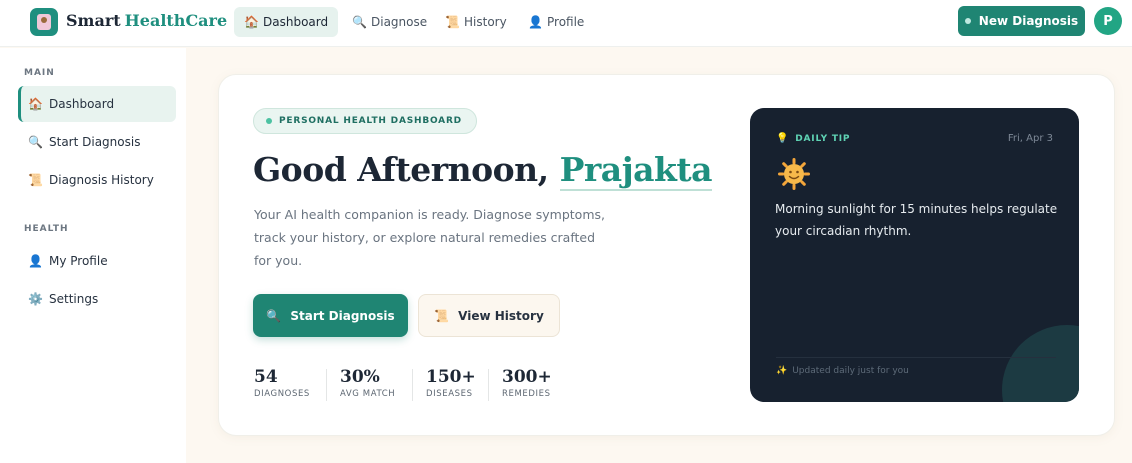  I want to click on page-title: Good Afternoon, Prajakta, so click(483, 170).